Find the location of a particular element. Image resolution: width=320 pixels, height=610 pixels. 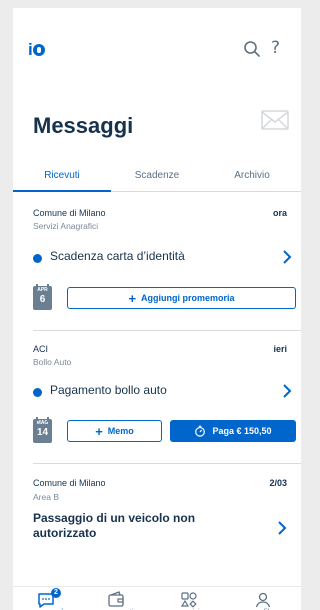

envelope-icon is located at coordinates (275, 120).